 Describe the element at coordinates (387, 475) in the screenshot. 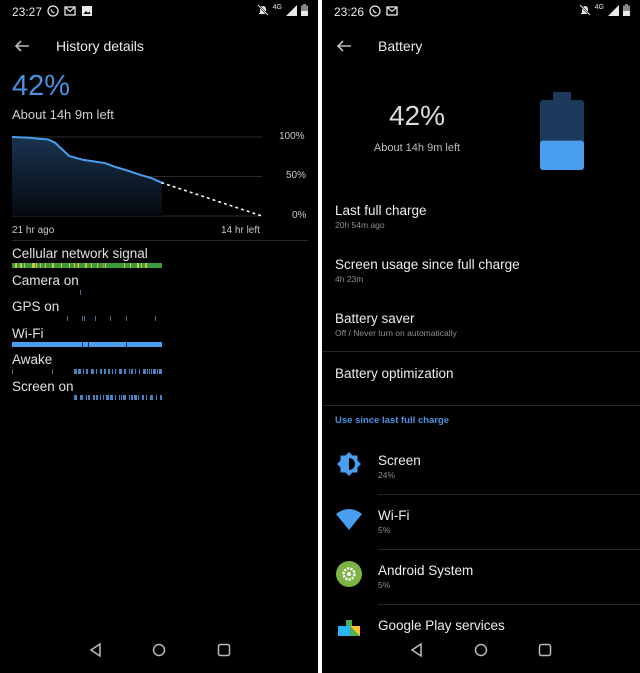

I see `usage-percent: 24%` at that location.